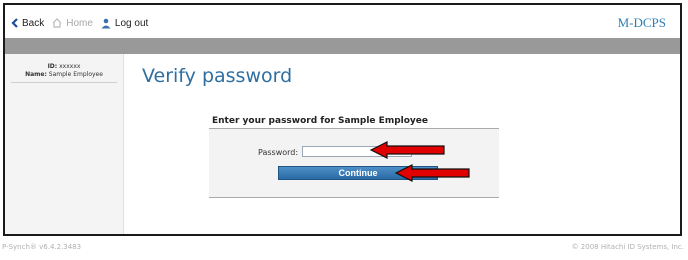  Describe the element at coordinates (64, 82) in the screenshot. I see `sidebar-divider` at that location.